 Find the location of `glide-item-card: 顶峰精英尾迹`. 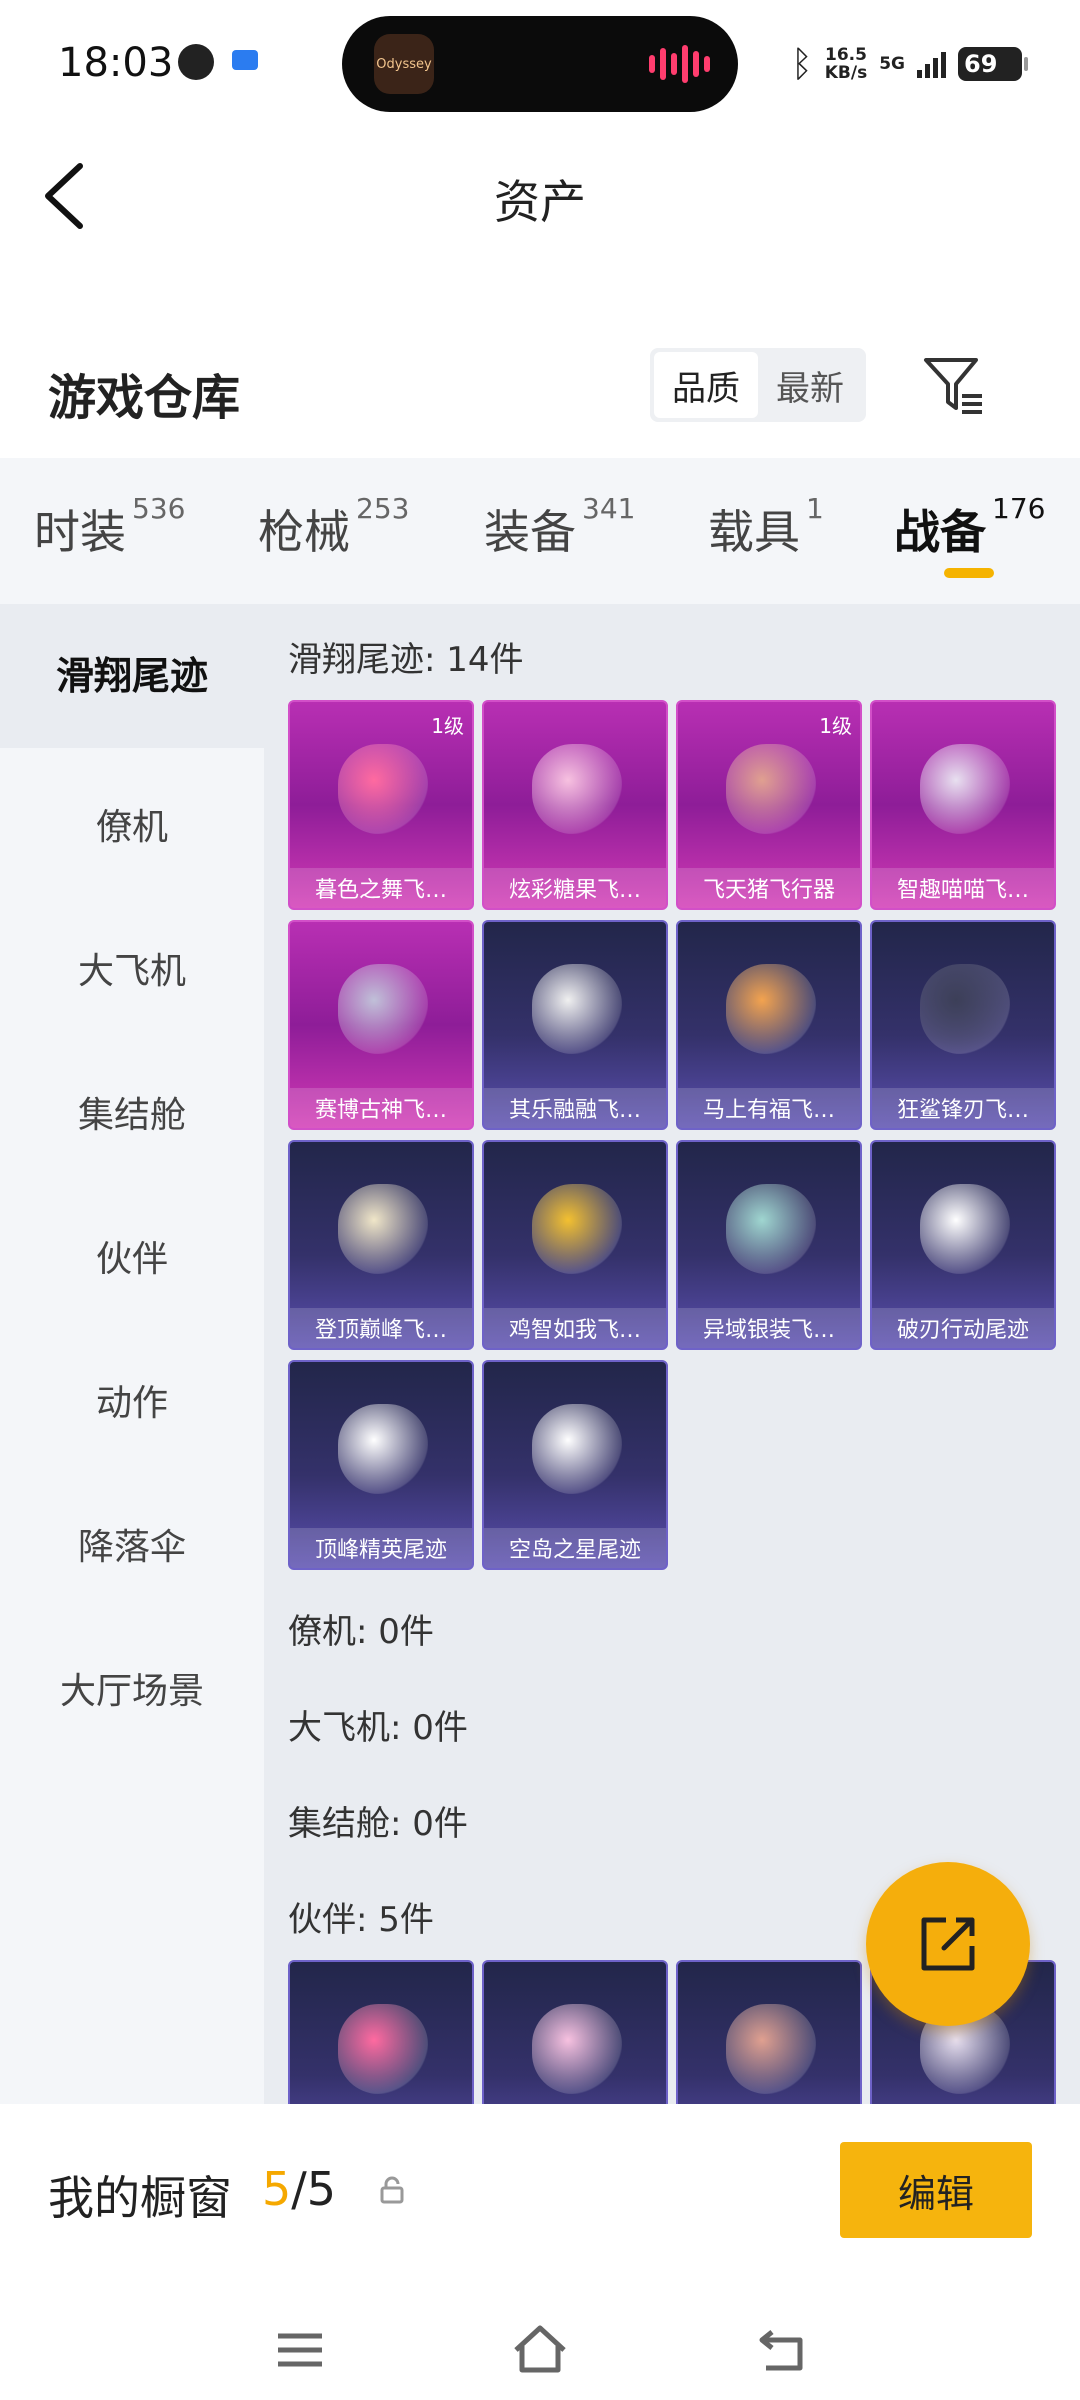

glide-item-card: 顶峰精英尾迹 is located at coordinates (381, 1465).